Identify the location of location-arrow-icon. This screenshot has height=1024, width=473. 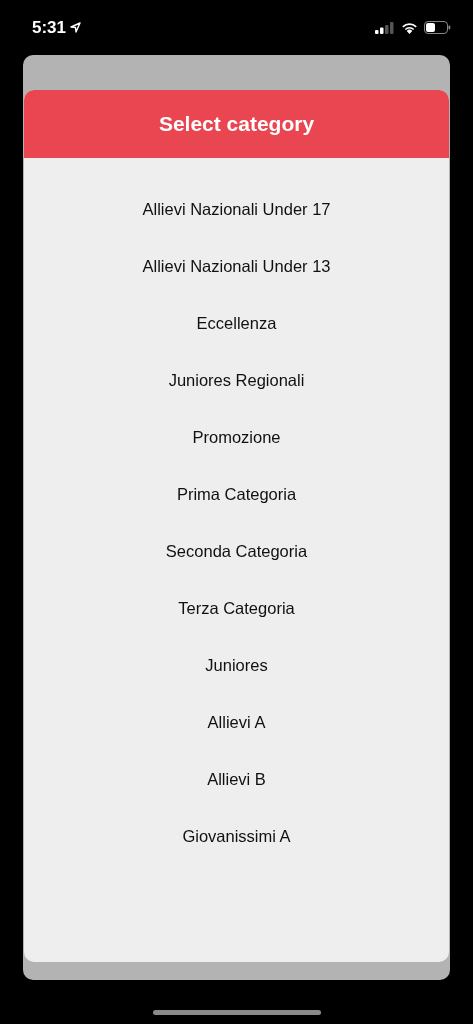
(76, 27).